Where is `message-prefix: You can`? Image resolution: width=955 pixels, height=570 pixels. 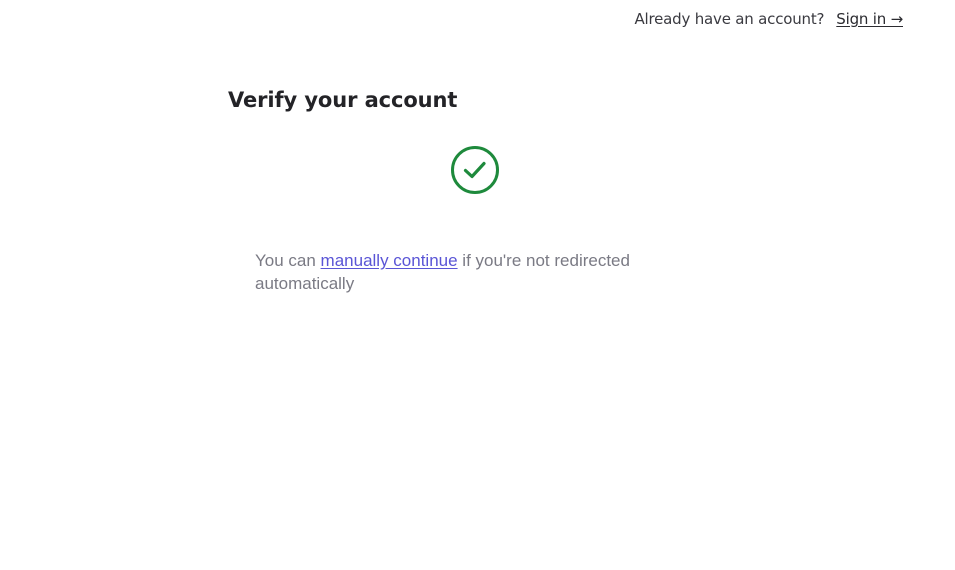
message-prefix: You can is located at coordinates (288, 260).